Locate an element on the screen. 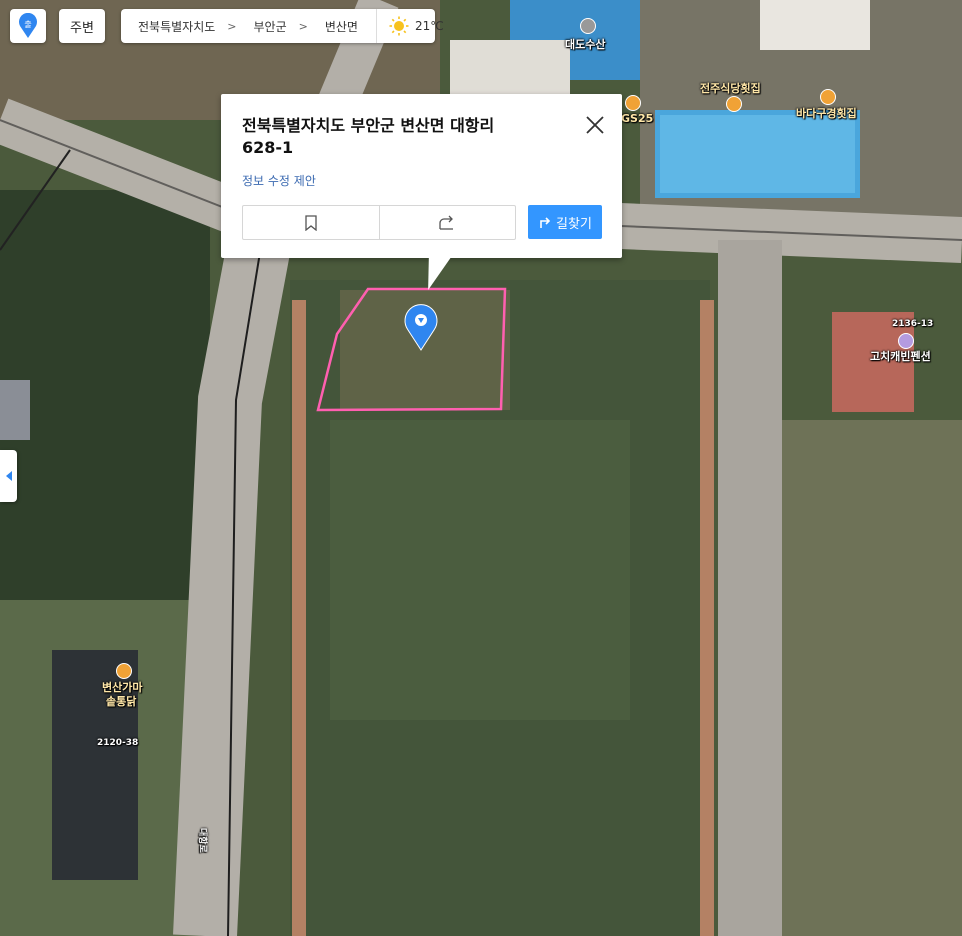  bookmark-icon is located at coordinates (311, 222).